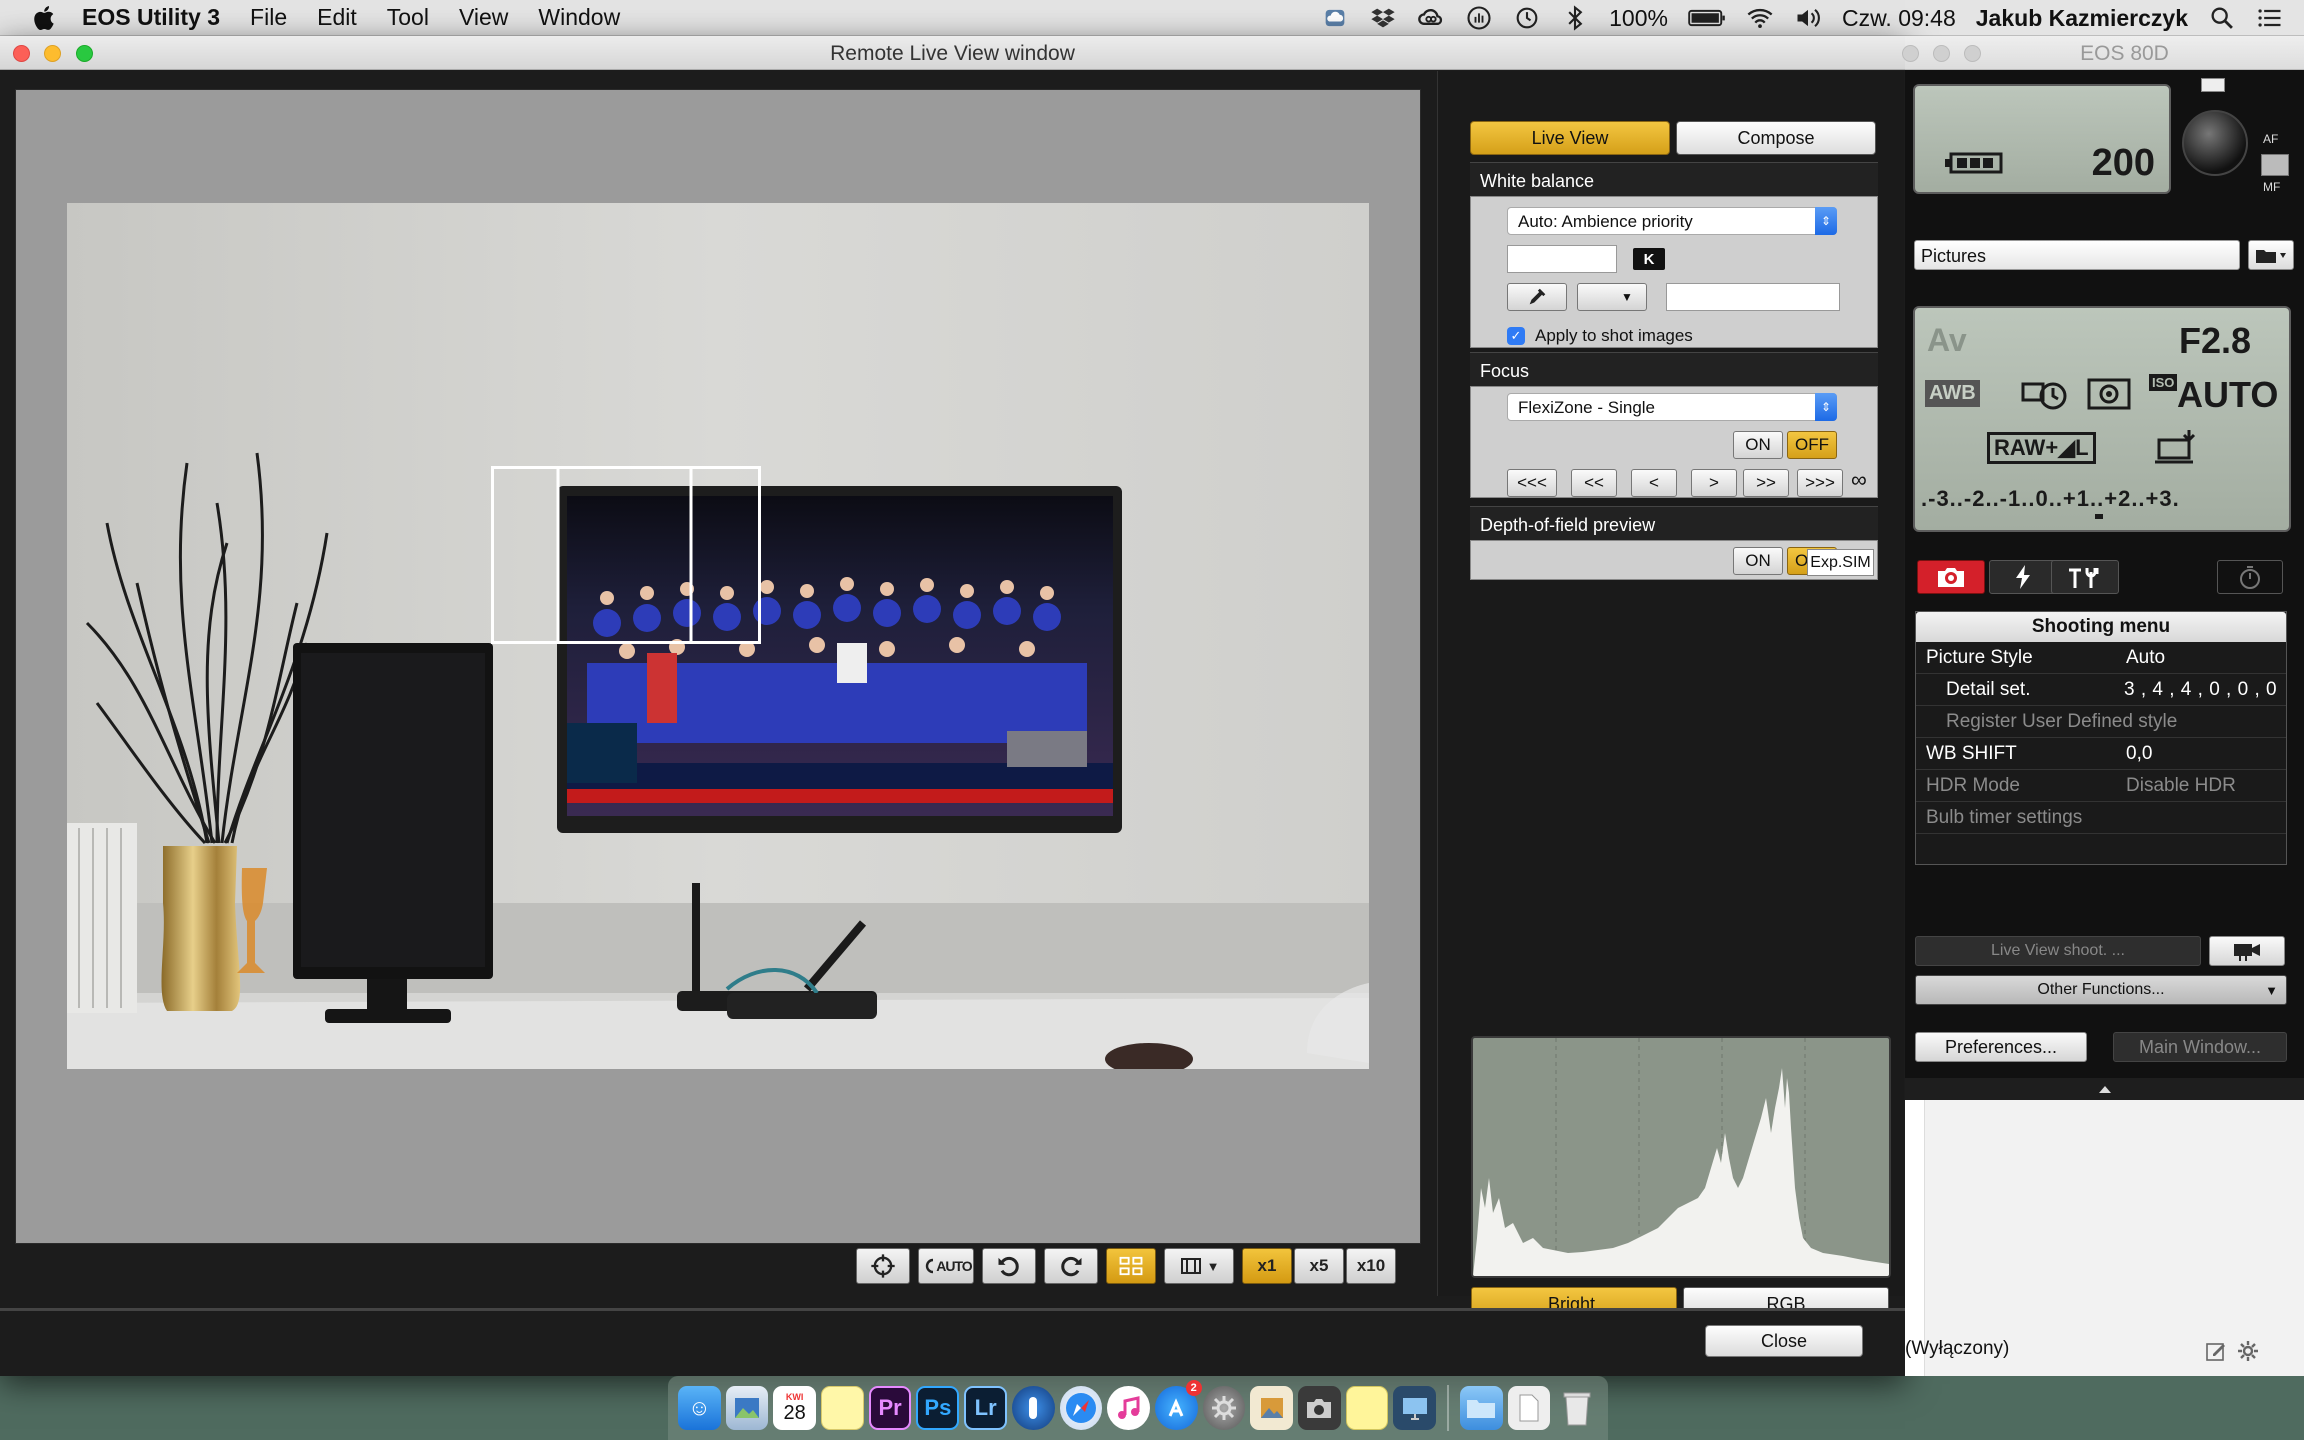 Image resolution: width=2304 pixels, height=1440 pixels. Describe the element at coordinates (2101, 786) in the screenshot. I see `menu-row-hdr-mode: HDR Mode Disable HDR` at that location.